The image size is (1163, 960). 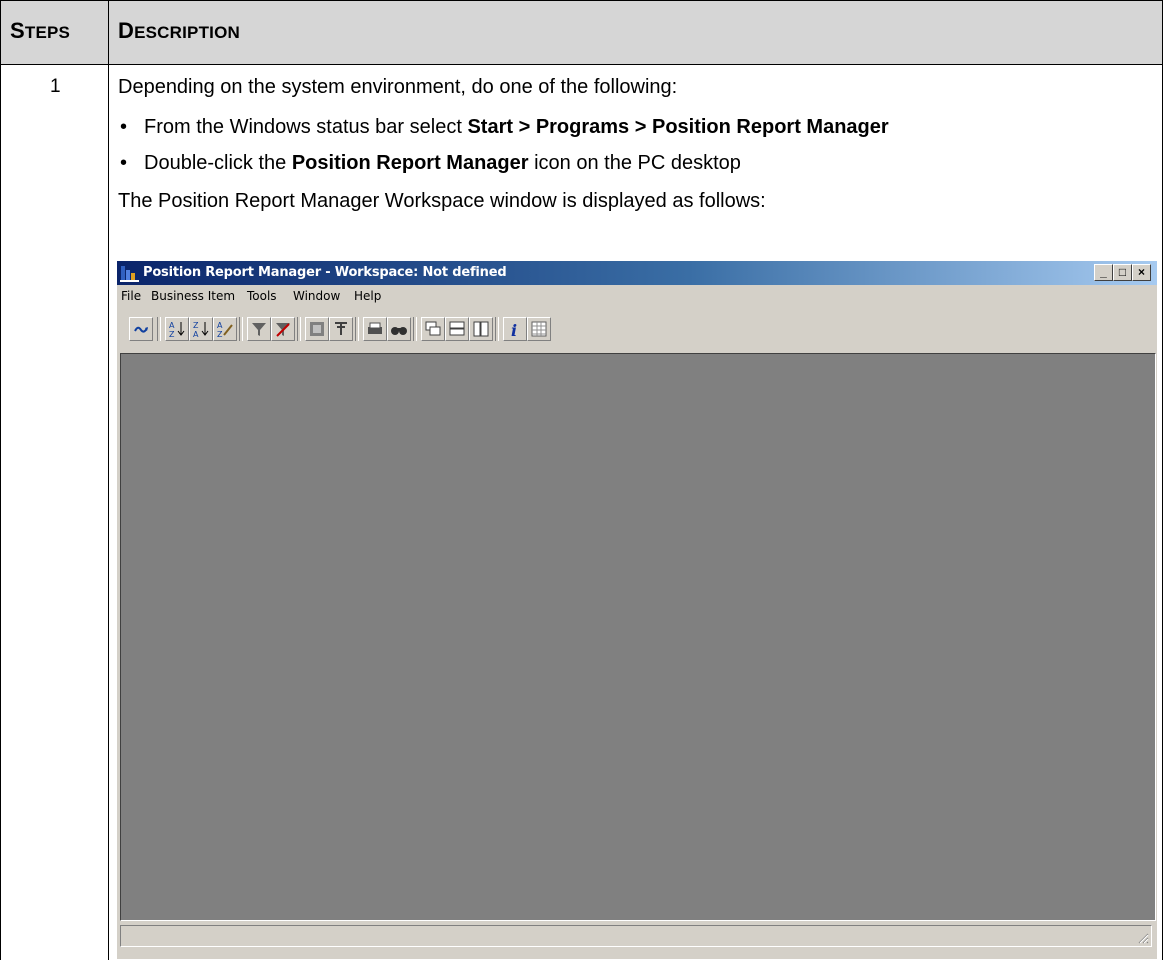 I want to click on tree-icon, so click(x=341, y=328).